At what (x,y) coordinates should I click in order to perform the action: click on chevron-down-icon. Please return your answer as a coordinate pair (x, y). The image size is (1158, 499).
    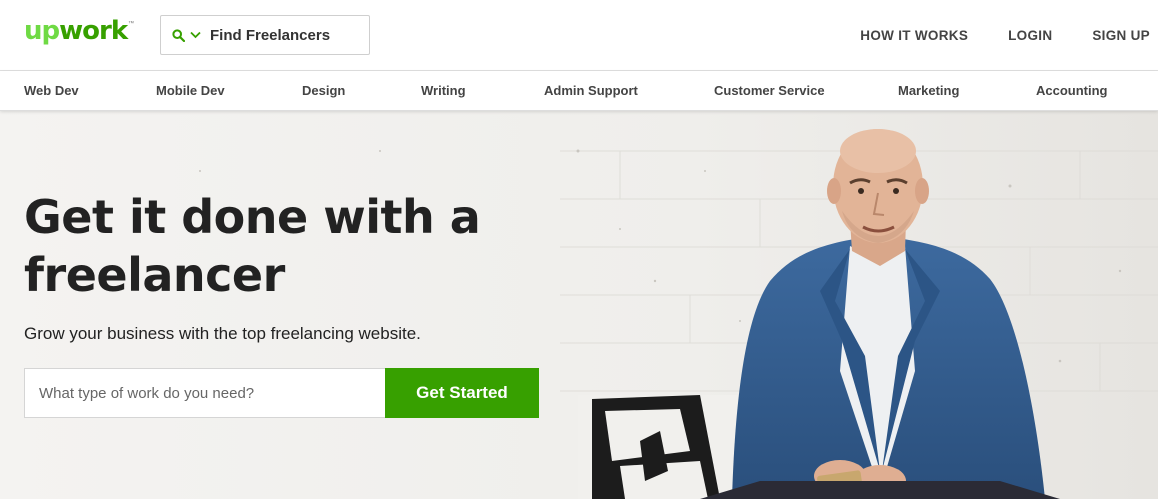
    Looking at the image, I should click on (196, 35).